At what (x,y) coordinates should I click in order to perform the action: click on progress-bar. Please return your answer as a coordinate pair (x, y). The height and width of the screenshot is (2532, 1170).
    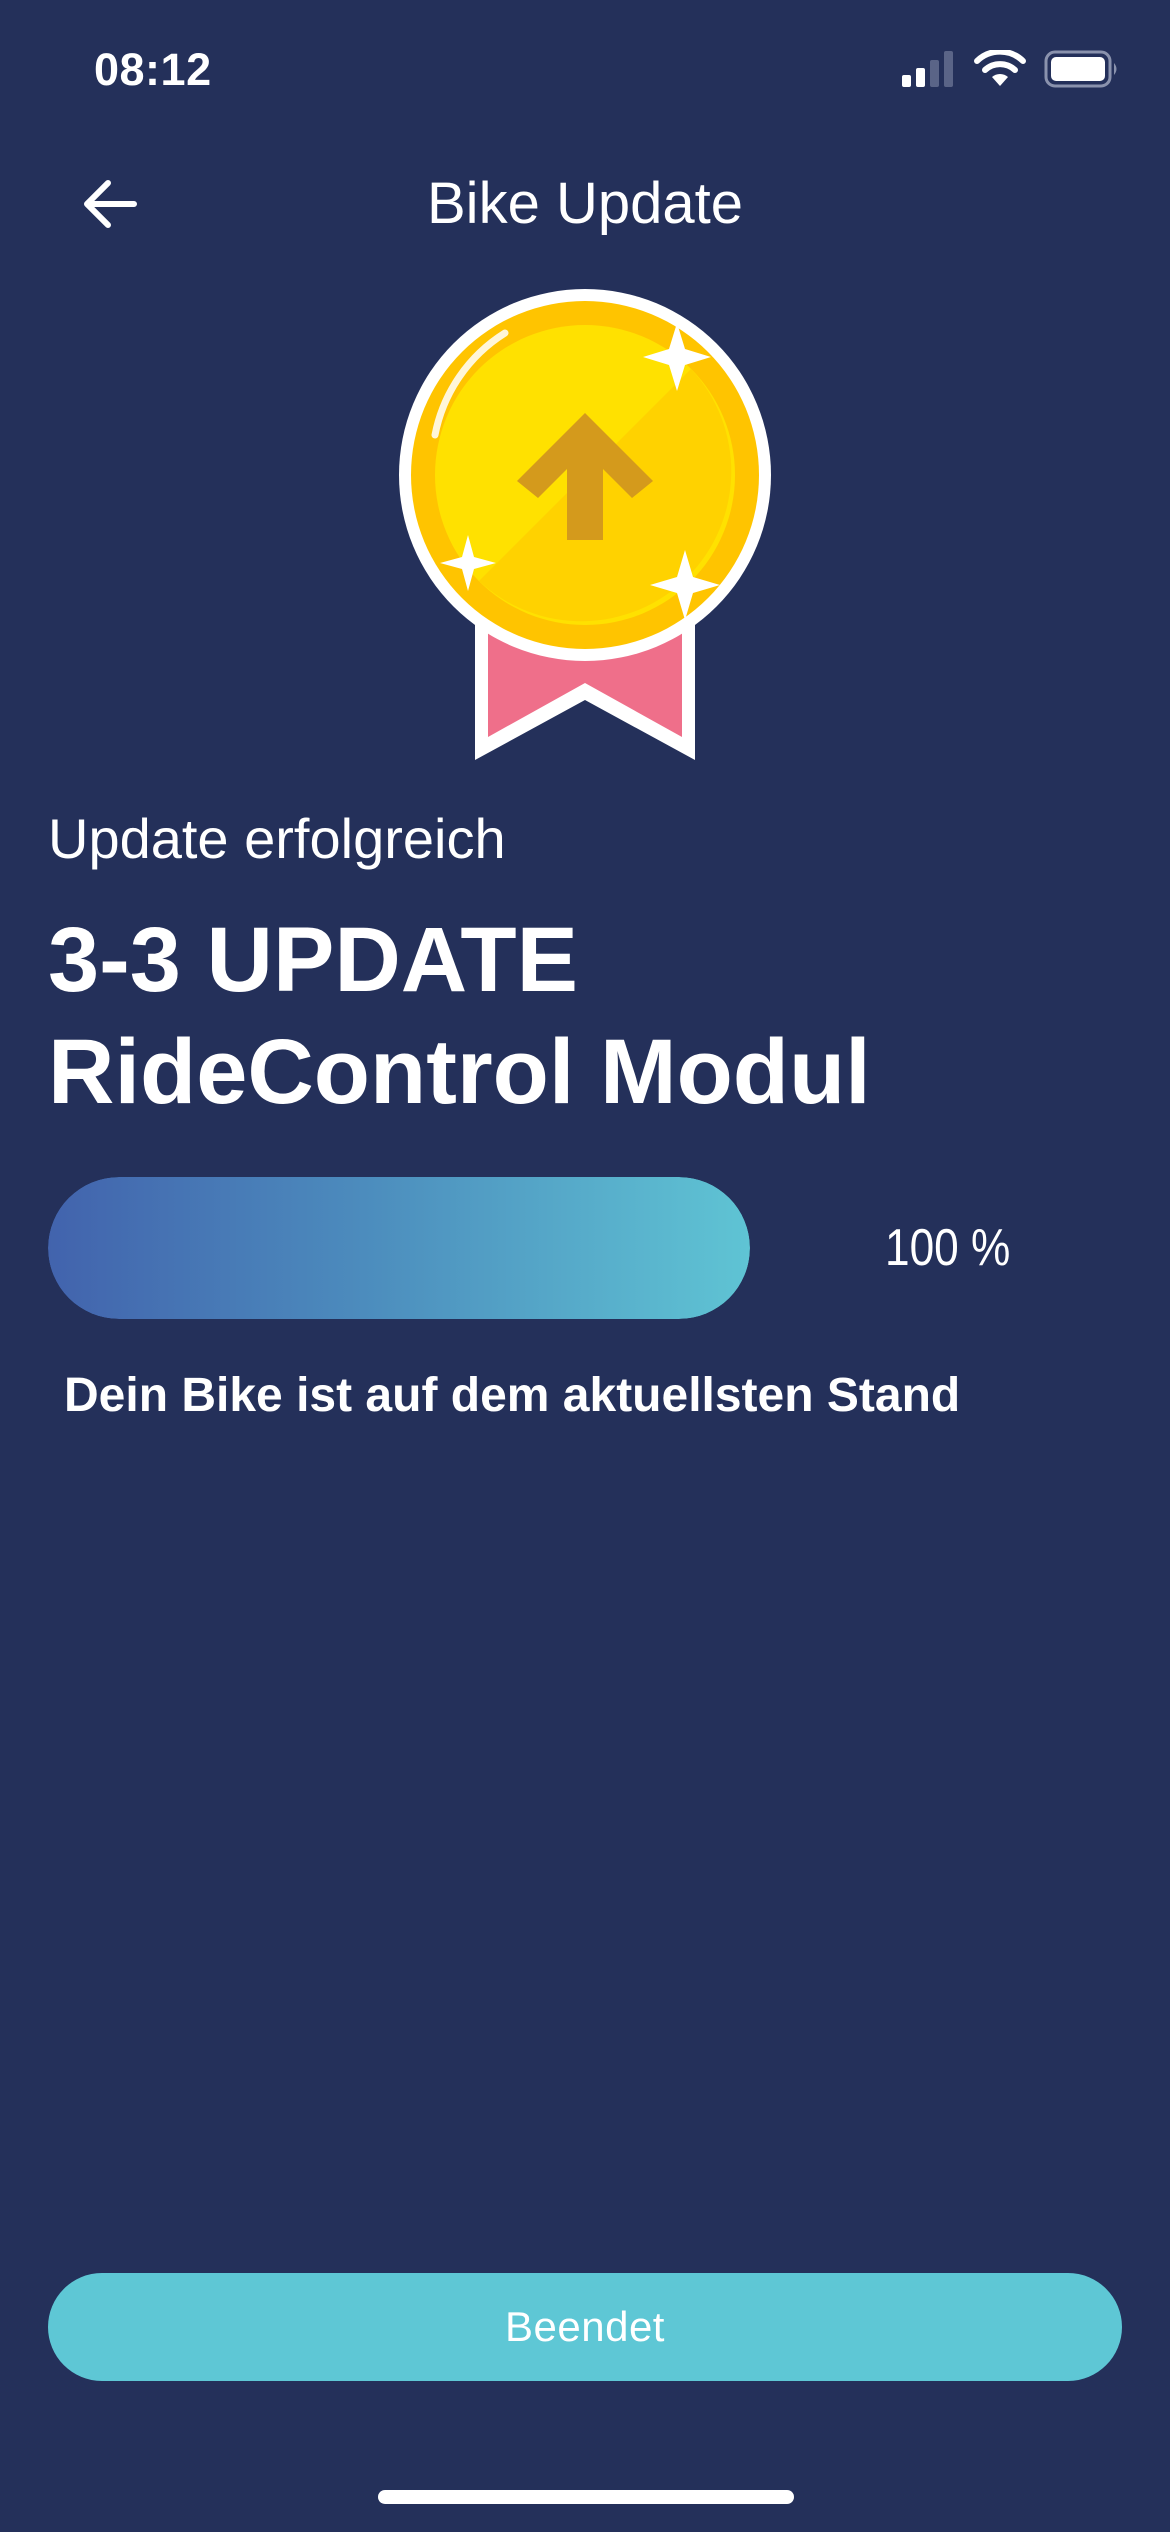
    Looking at the image, I should click on (399, 1248).